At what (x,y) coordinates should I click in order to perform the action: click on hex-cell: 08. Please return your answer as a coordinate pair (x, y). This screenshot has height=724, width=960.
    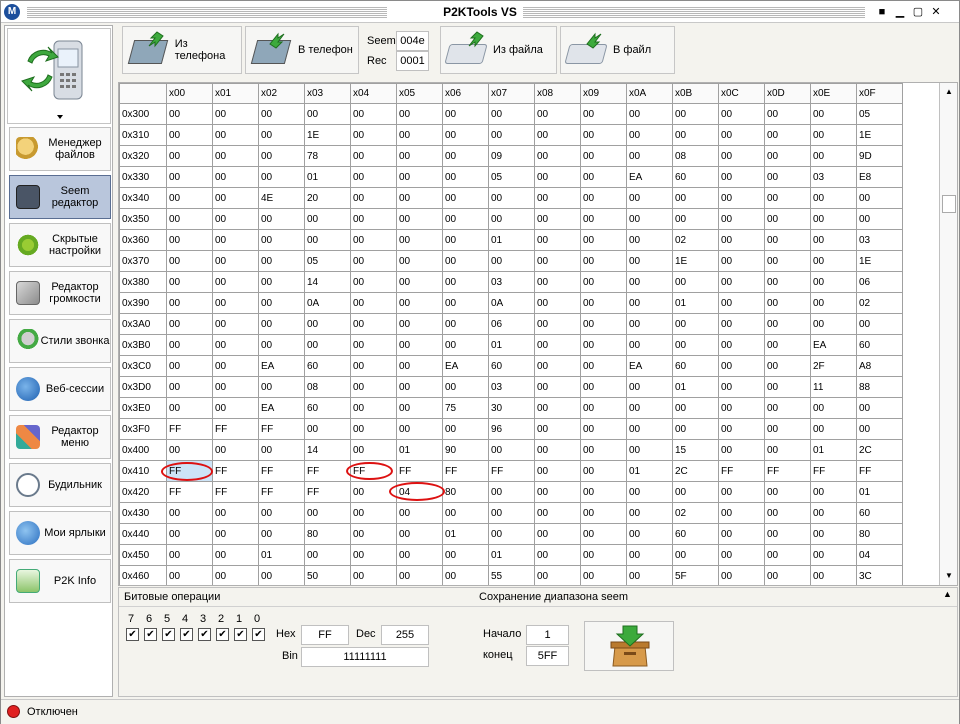
    Looking at the image, I should click on (695, 156).